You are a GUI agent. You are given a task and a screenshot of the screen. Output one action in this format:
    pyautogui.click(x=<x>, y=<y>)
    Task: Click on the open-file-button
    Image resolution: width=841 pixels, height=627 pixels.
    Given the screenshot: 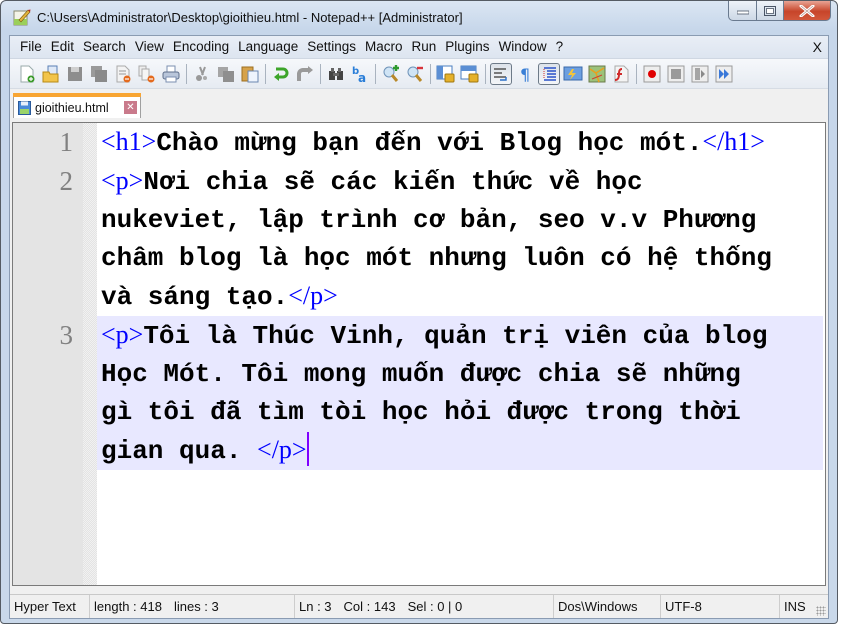 What is the action you would take?
    pyautogui.click(x=51, y=74)
    